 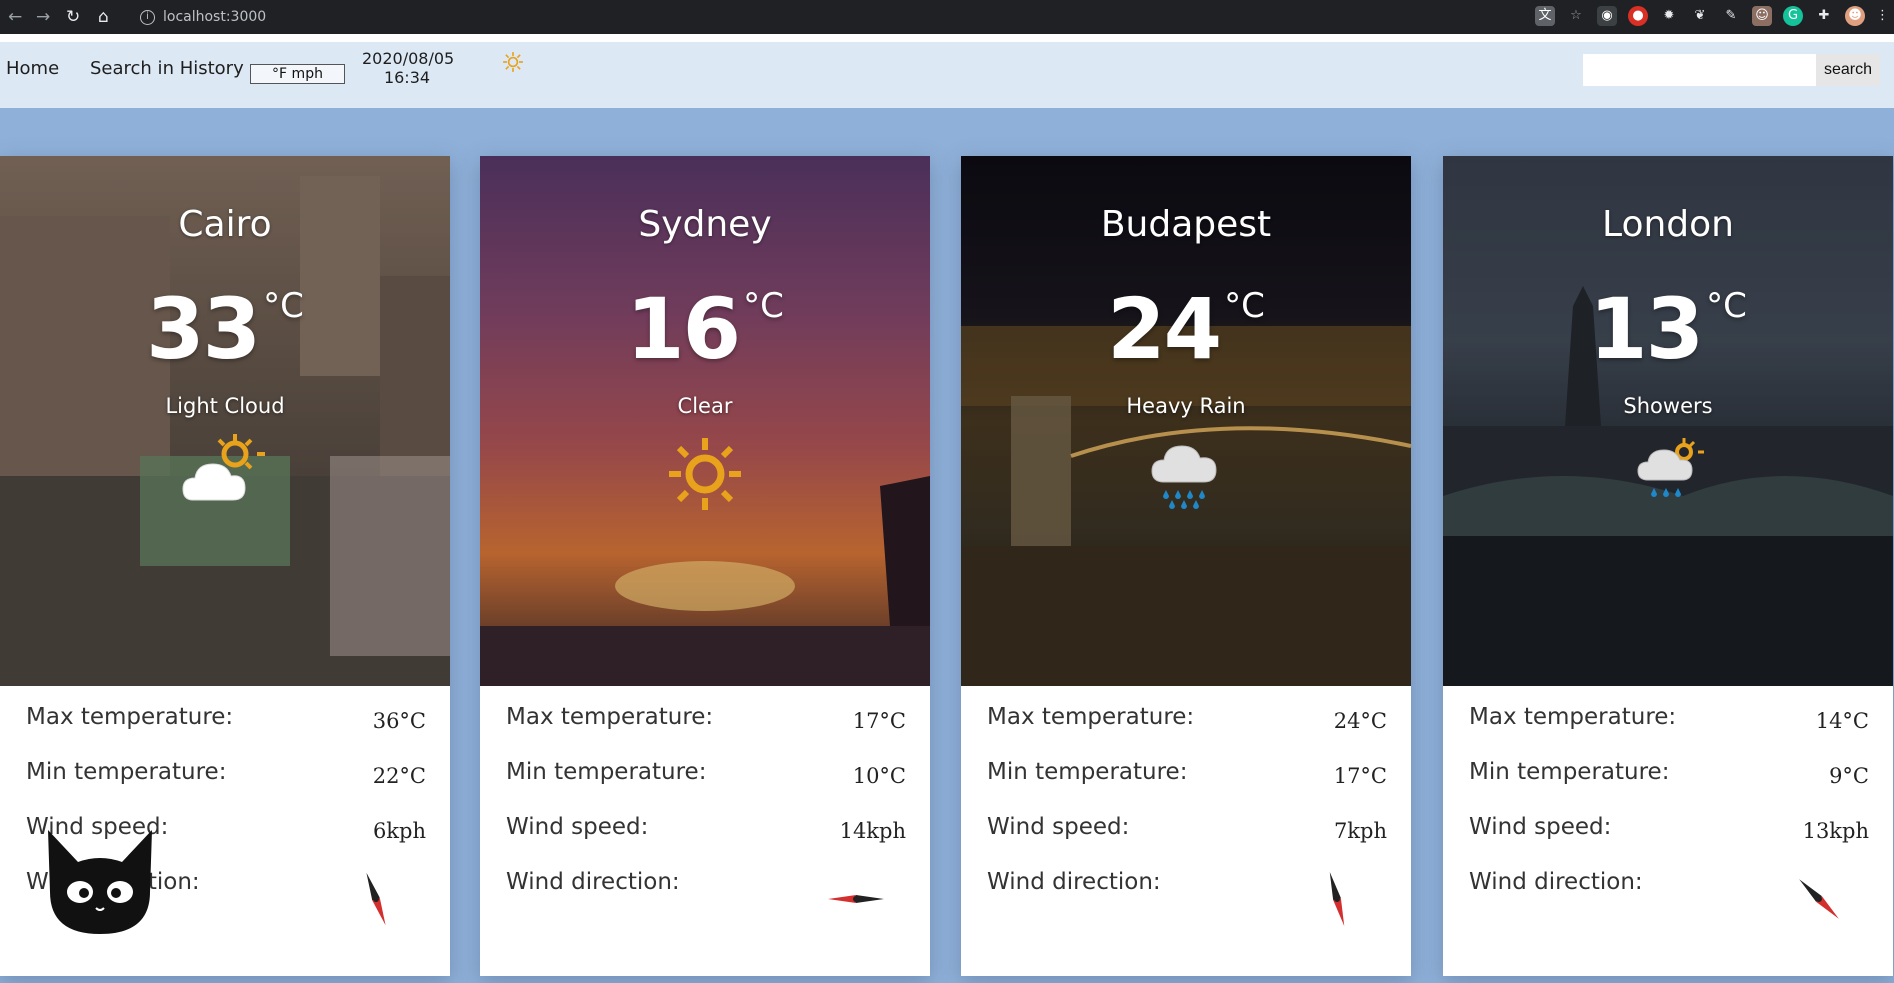 I want to click on min-temp-row: Min temperature: 17°C, so click(x=1187, y=779).